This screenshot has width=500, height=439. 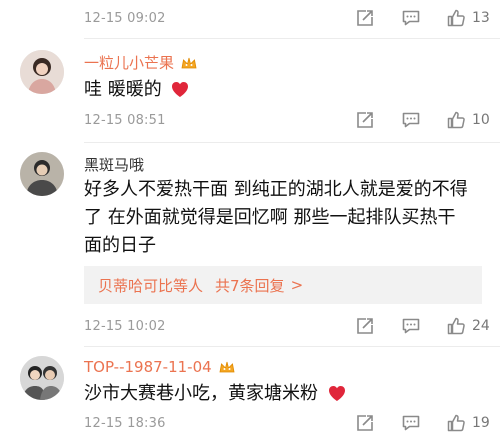 I want to click on comment-timestamp: 12-15 18:36, so click(x=125, y=423).